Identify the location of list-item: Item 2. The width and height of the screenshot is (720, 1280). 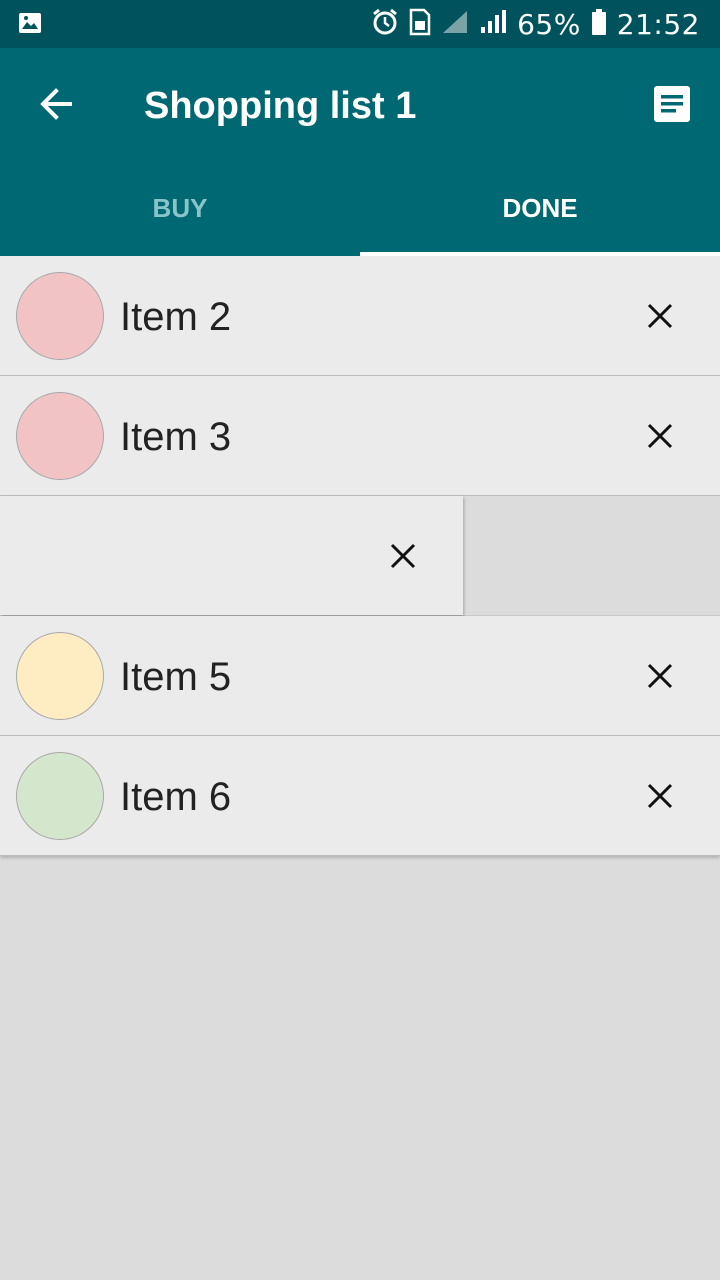
(360, 316).